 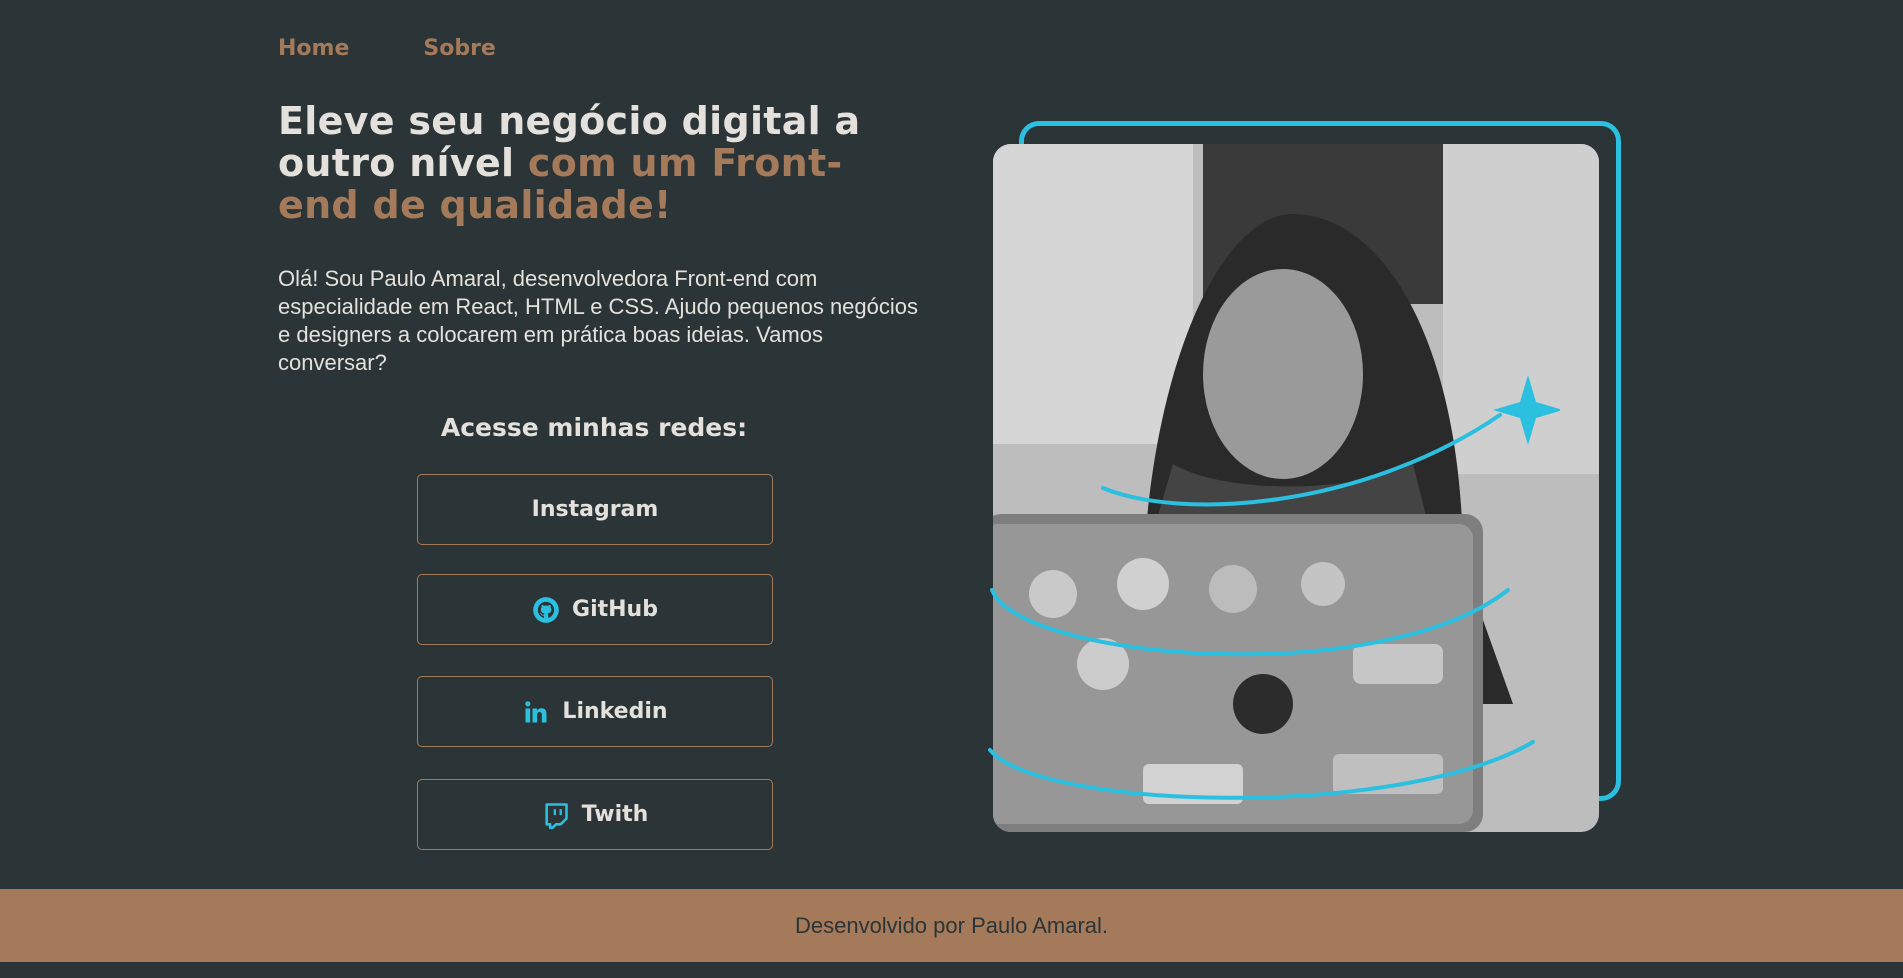 I want to click on linkedin-icon, so click(x=536, y=711).